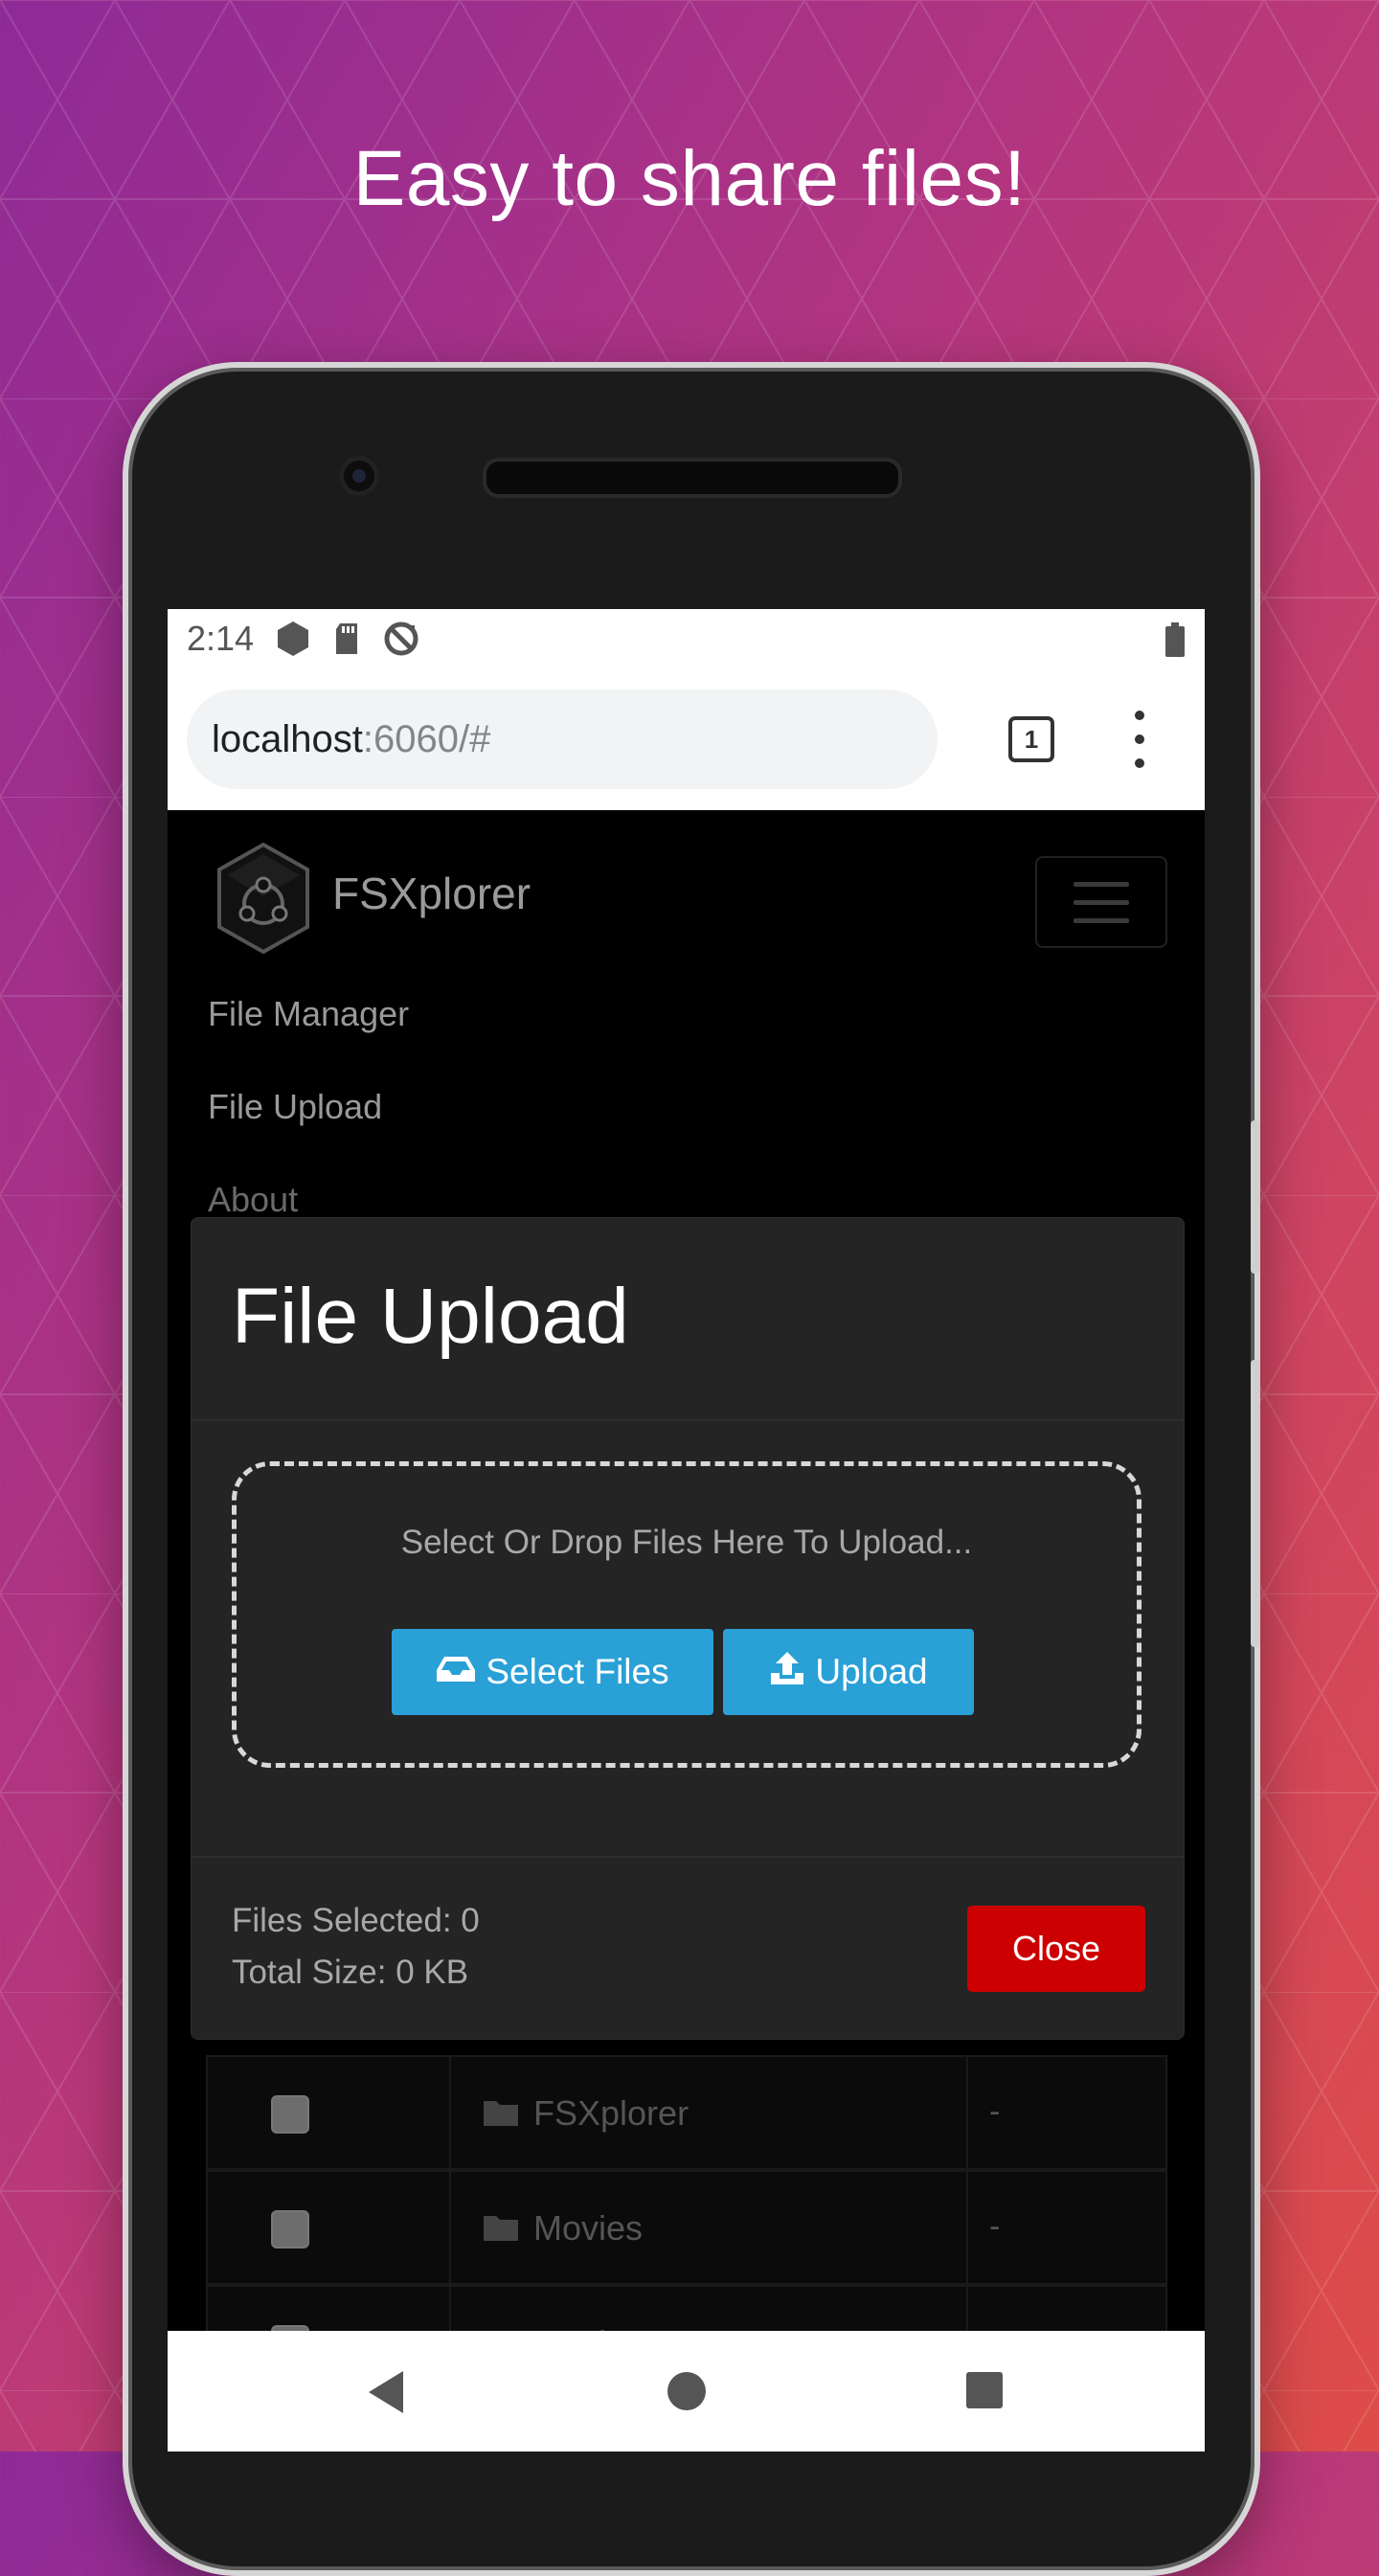  What do you see at coordinates (689, 178) in the screenshot?
I see `headline: Easy to share files!` at bounding box center [689, 178].